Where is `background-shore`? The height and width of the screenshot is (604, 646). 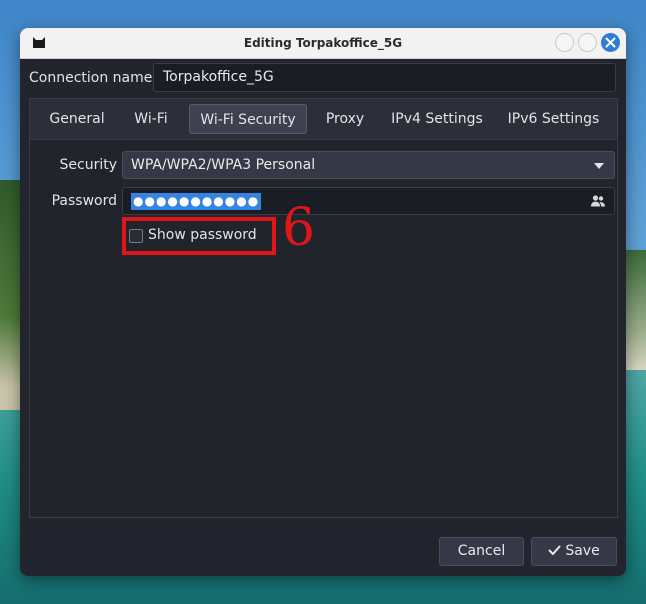 background-shore is located at coordinates (636, 310).